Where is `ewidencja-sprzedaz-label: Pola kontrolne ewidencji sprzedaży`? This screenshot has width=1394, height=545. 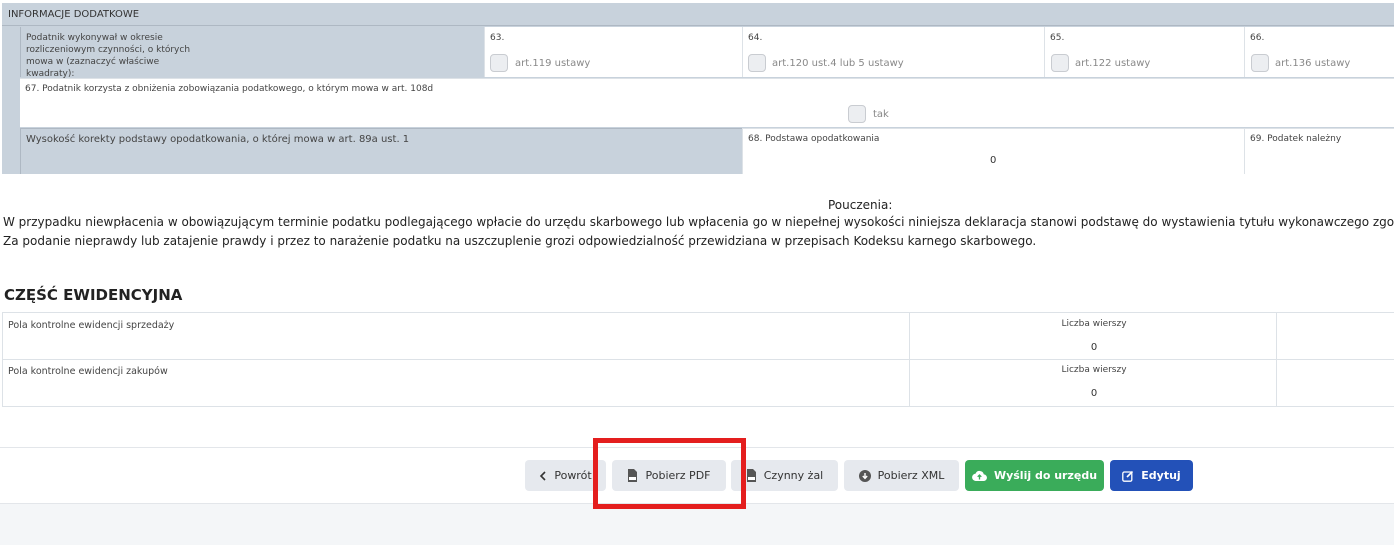
ewidencja-sprzedaz-label: Pola kontrolne ewidencji sprzedaży is located at coordinates (91, 325).